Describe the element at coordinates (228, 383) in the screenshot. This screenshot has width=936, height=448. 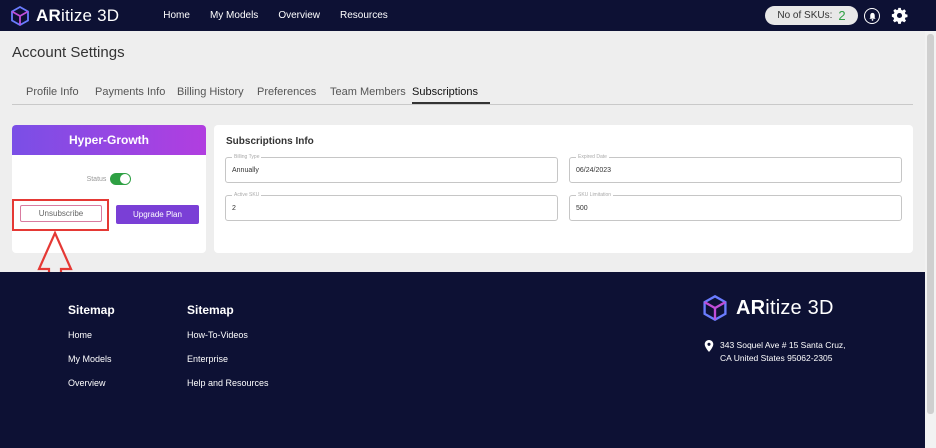
I see `footer-link-help-resources: Help and Resources` at that location.